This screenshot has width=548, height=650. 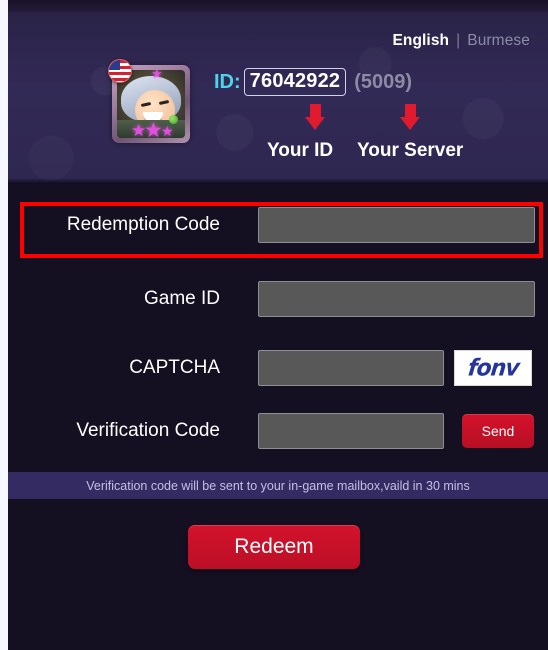 I want to click on top-strip, so click(x=278, y=6).